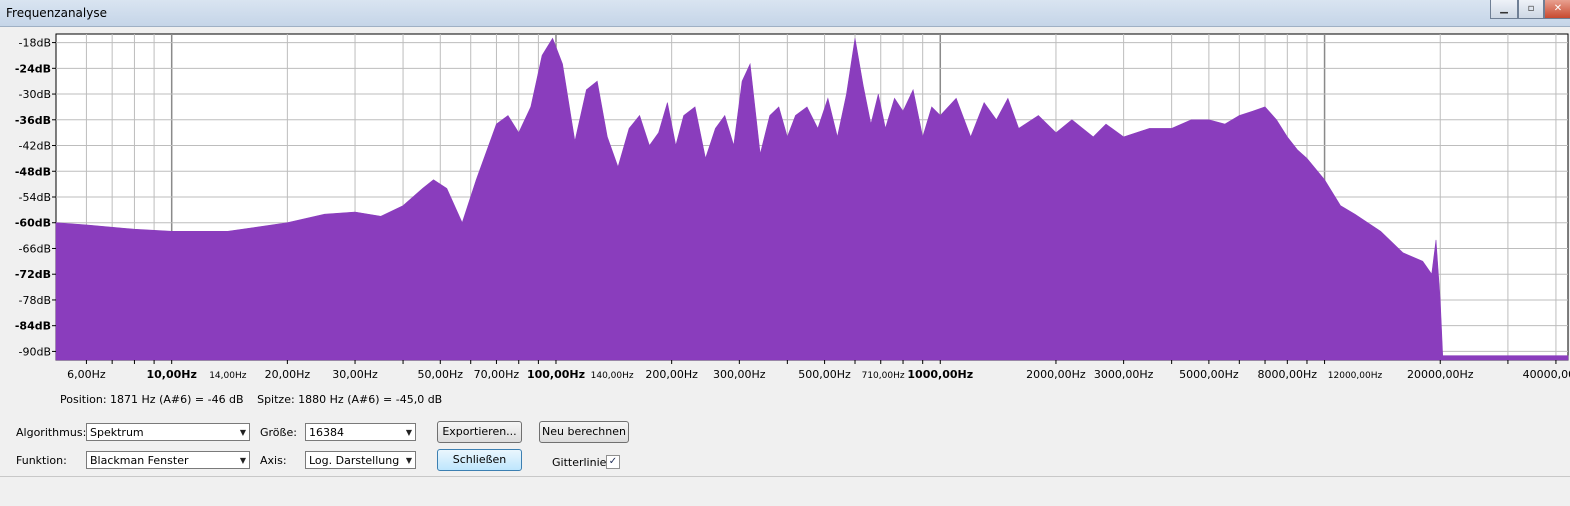  What do you see at coordinates (671, 374) in the screenshot?
I see `x-tick-label: 200,00Hz` at bounding box center [671, 374].